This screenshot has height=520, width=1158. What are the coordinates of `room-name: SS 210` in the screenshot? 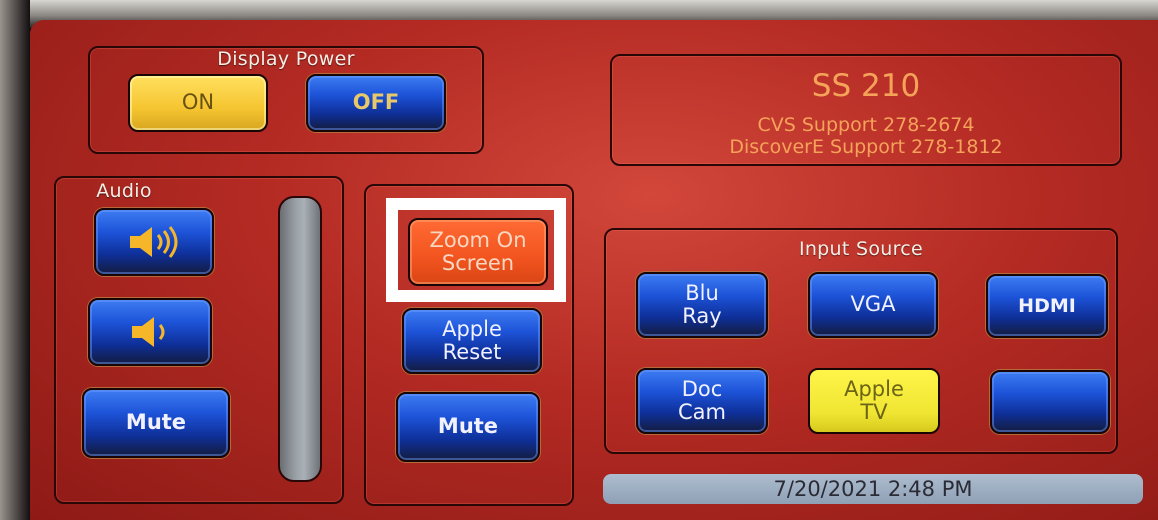 It's located at (866, 86).